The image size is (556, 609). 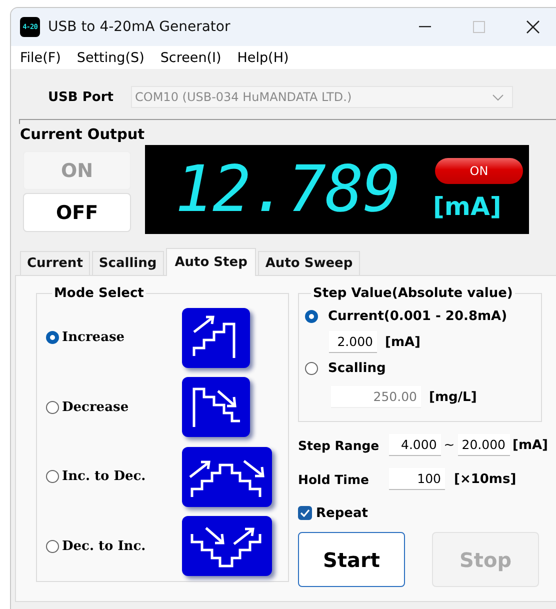 I want to click on window-title: USB to 4-20mA Generator, so click(x=140, y=27).